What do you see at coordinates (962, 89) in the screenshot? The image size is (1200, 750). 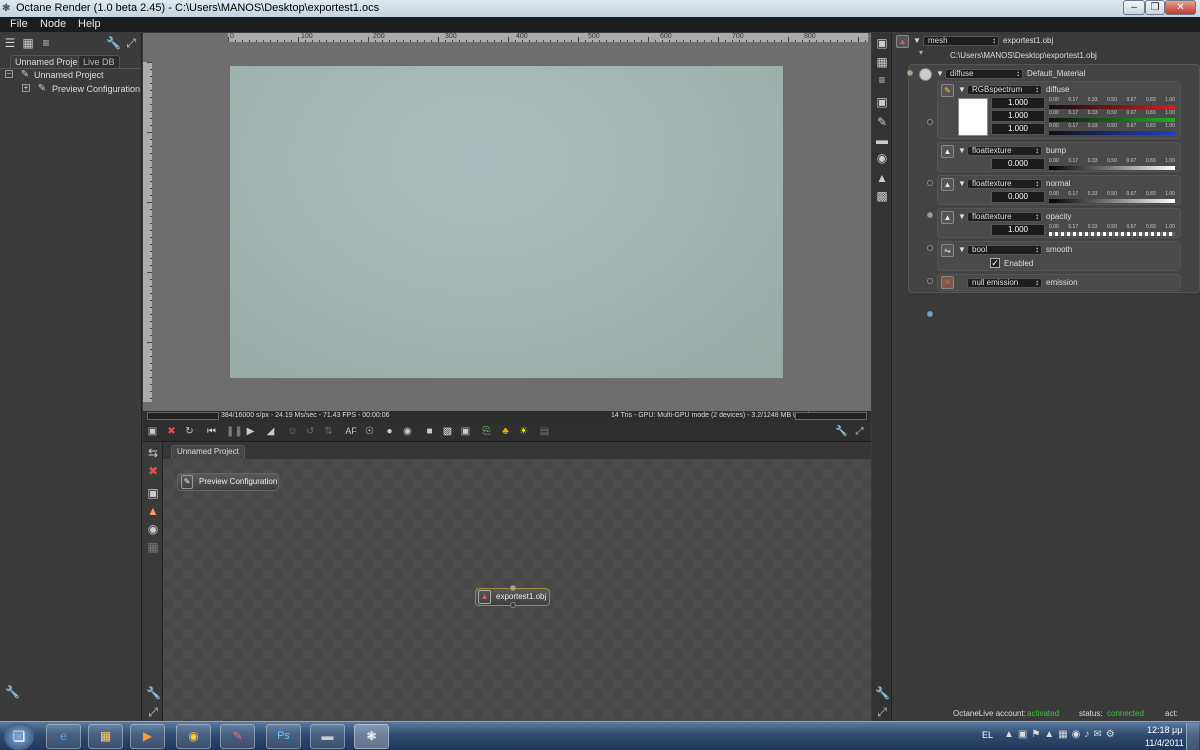 I see `collapse-diffuse-icon: ▼` at bounding box center [962, 89].